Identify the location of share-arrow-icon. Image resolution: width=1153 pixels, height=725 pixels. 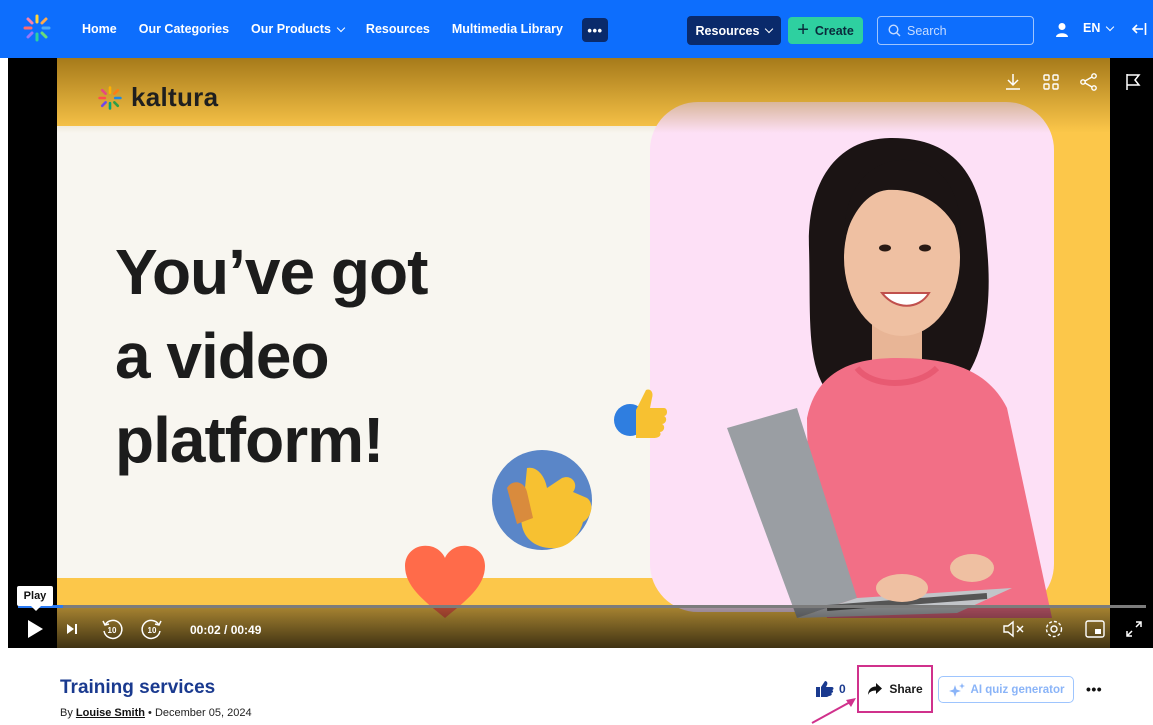
(875, 689).